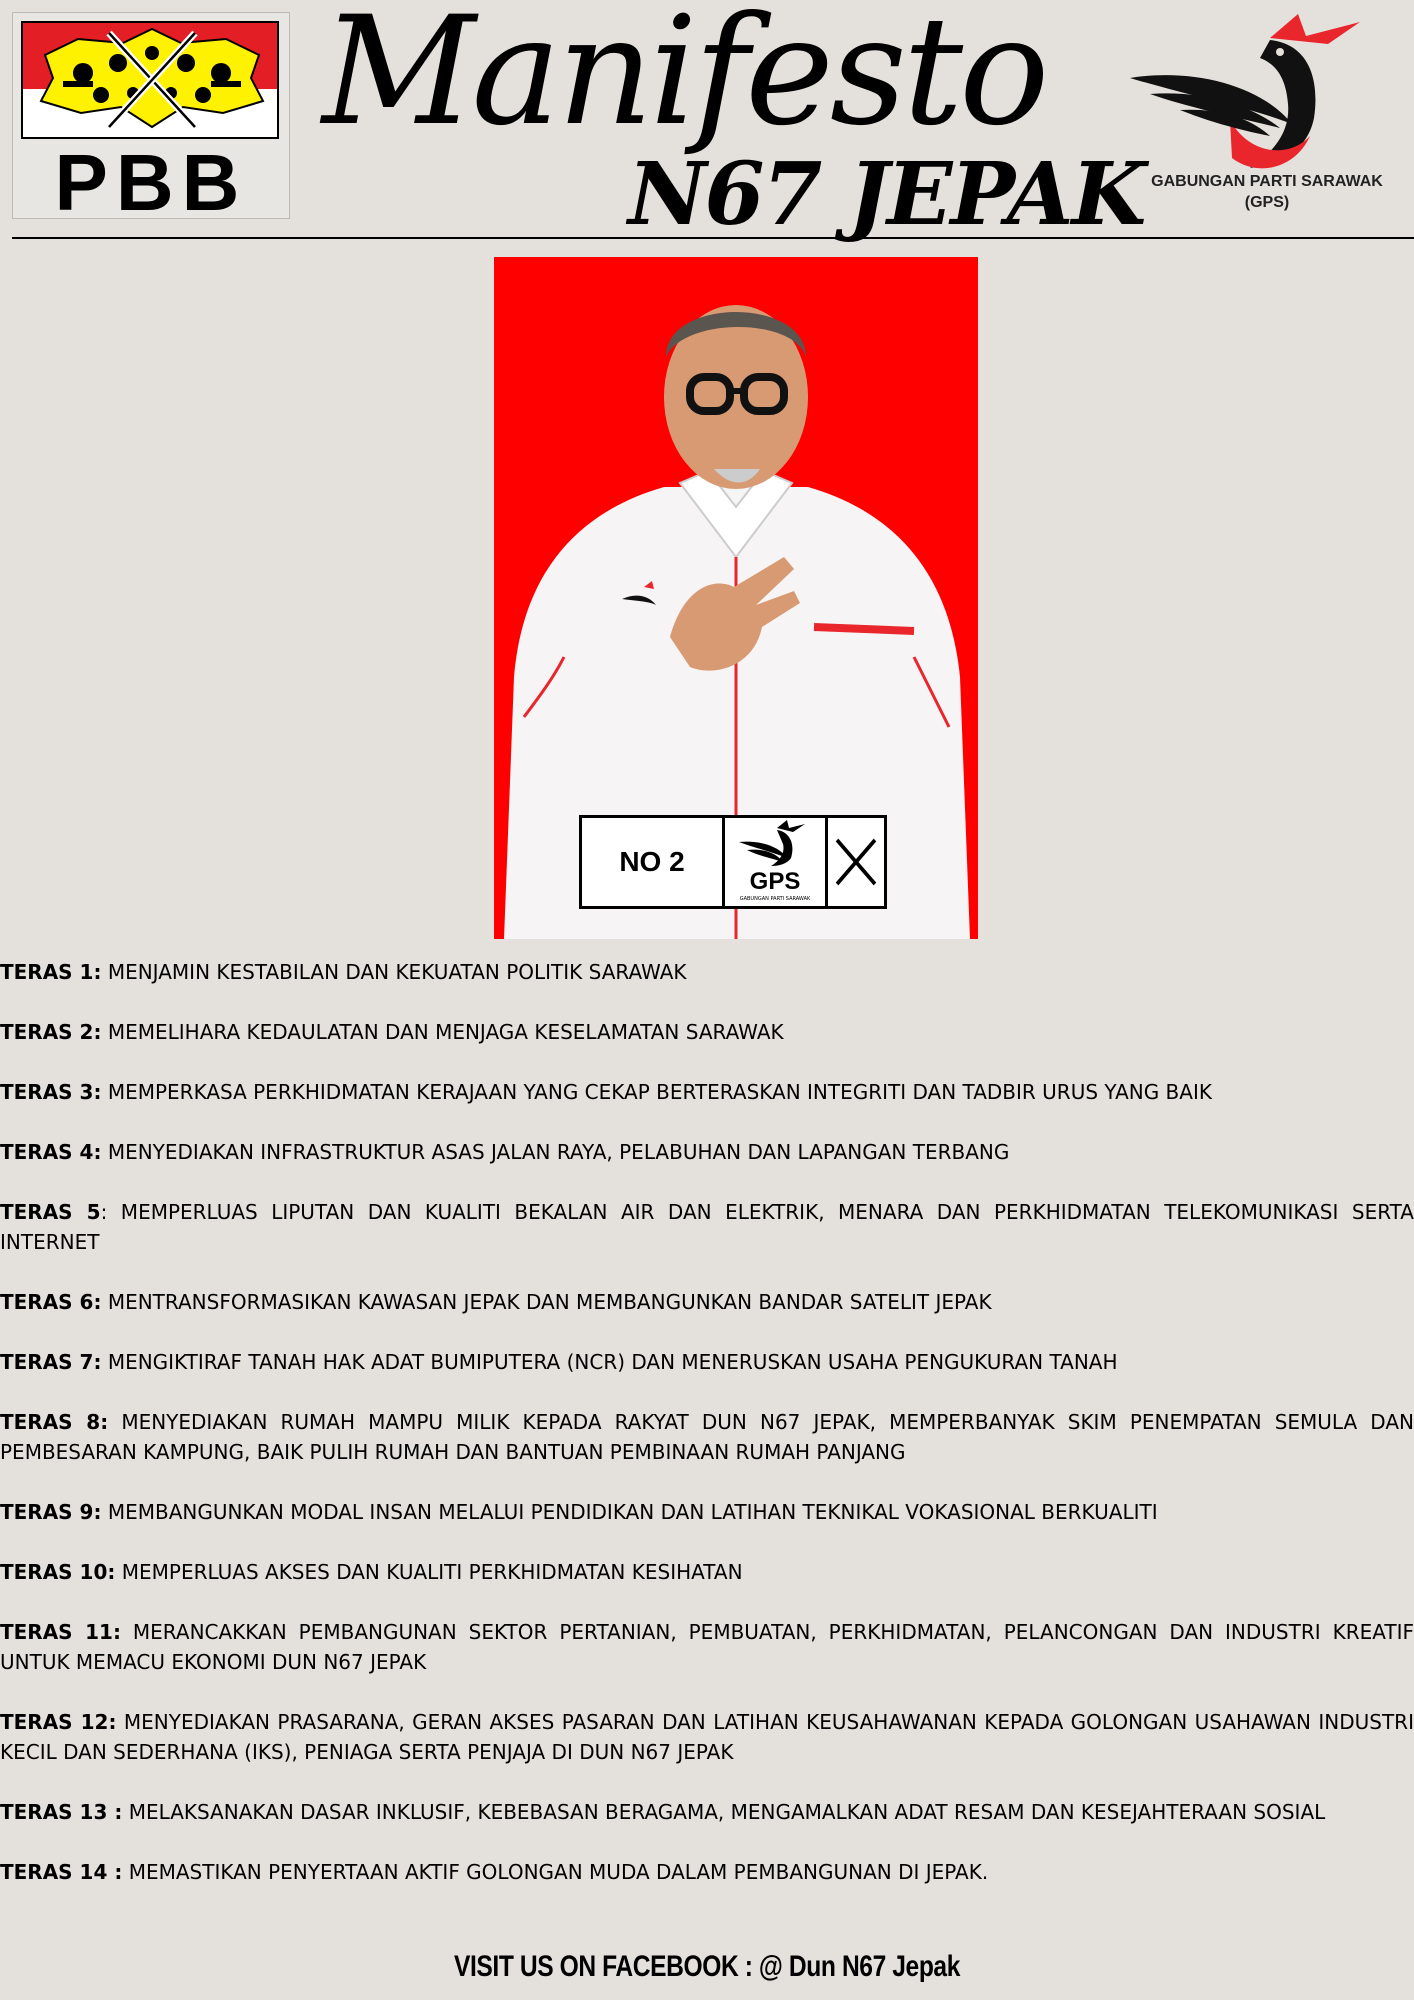  I want to click on pillar-label: TERAS 10:, so click(58, 1572).